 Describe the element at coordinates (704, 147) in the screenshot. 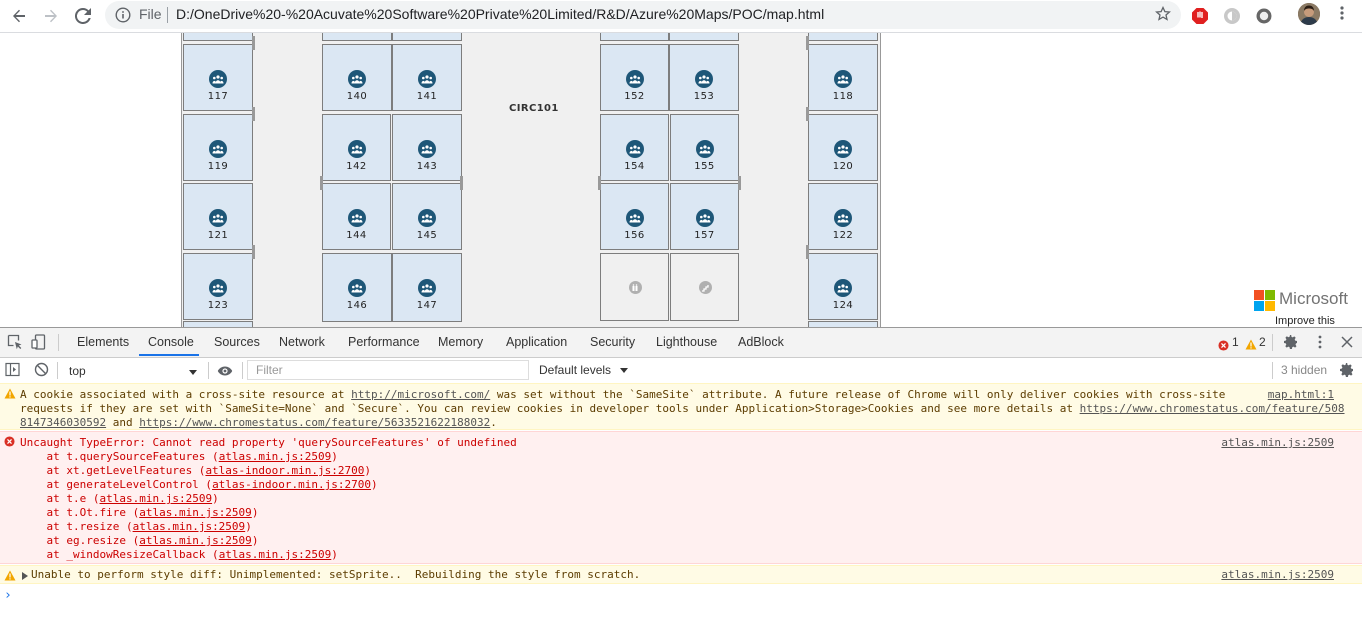

I see `room-155: 155` at that location.